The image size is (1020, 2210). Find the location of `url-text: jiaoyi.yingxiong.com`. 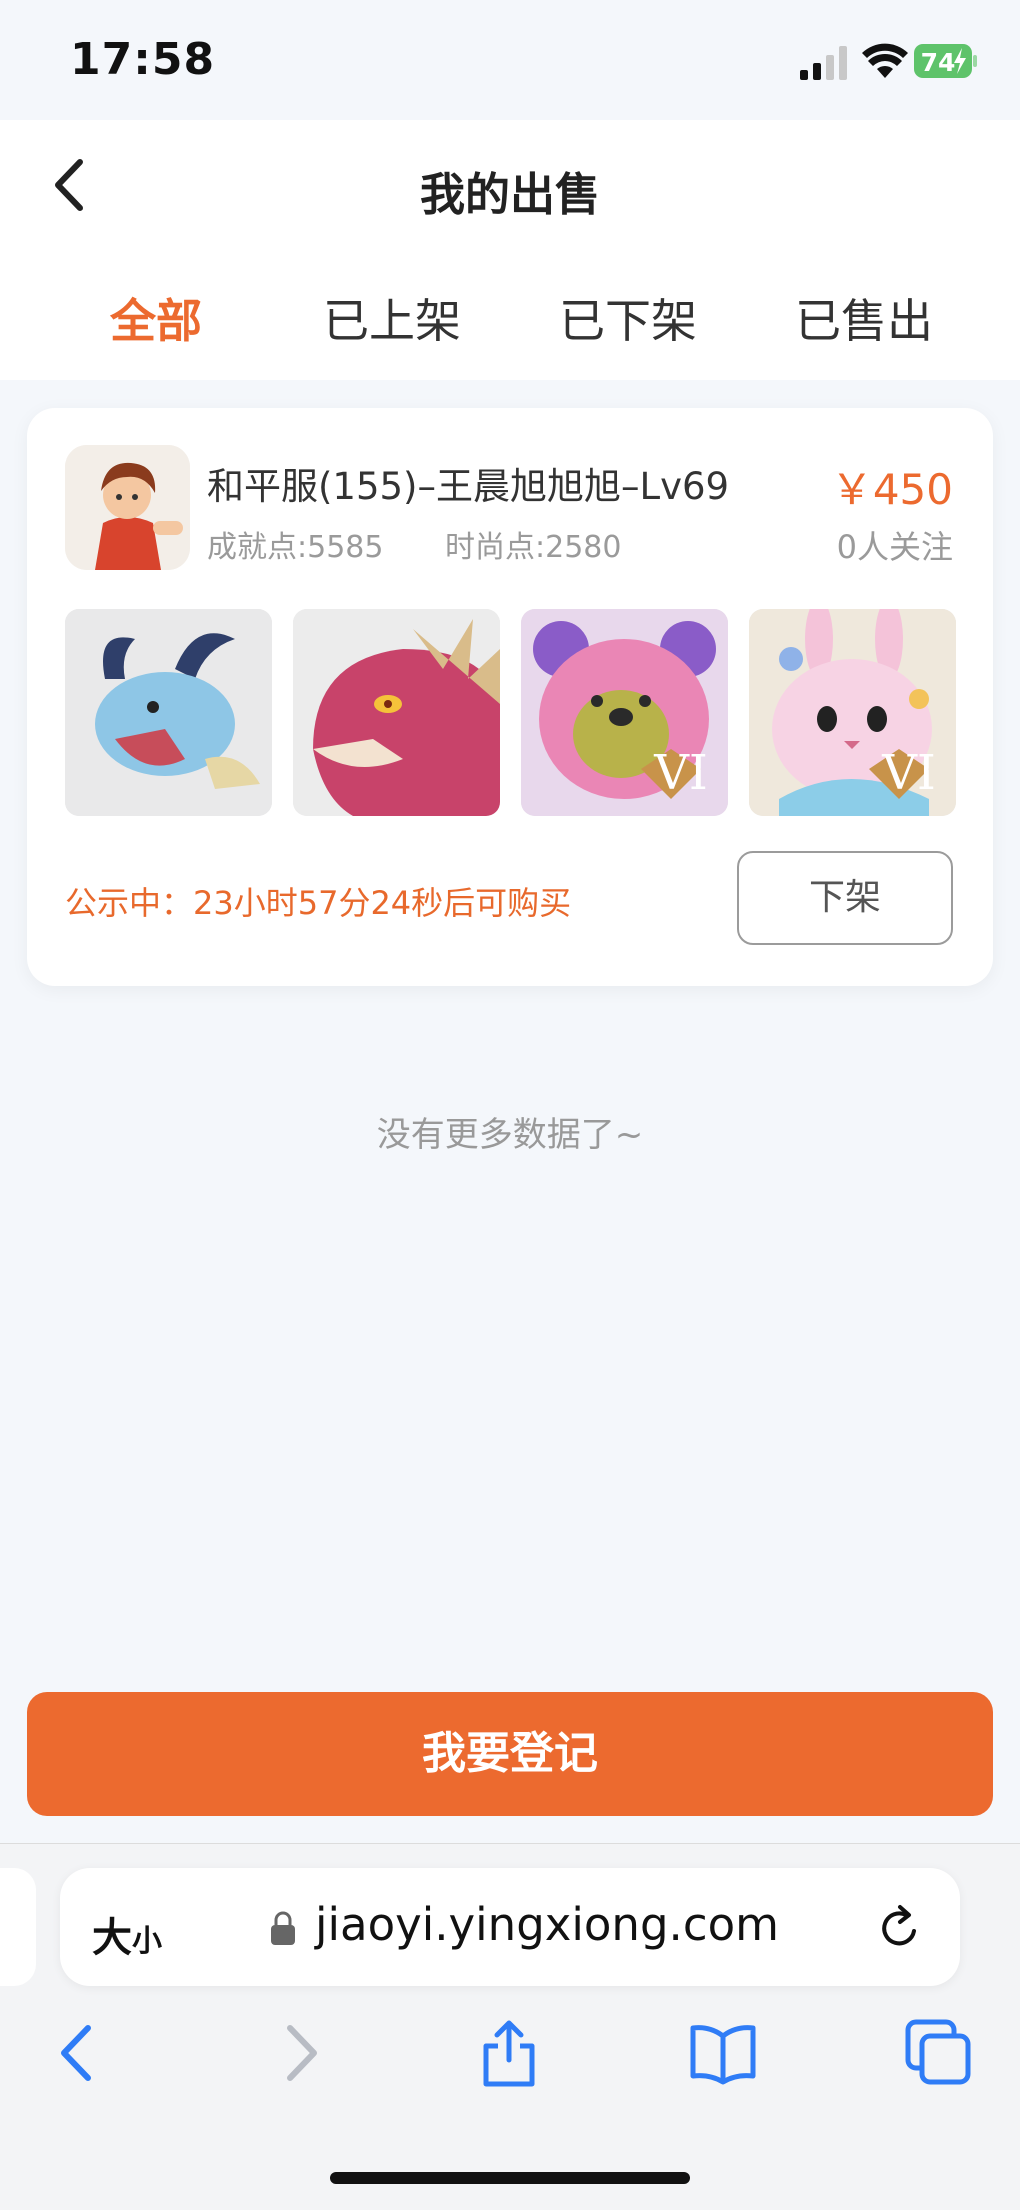

url-text: jiaoyi.yingxiong.com is located at coordinates (547, 1924).